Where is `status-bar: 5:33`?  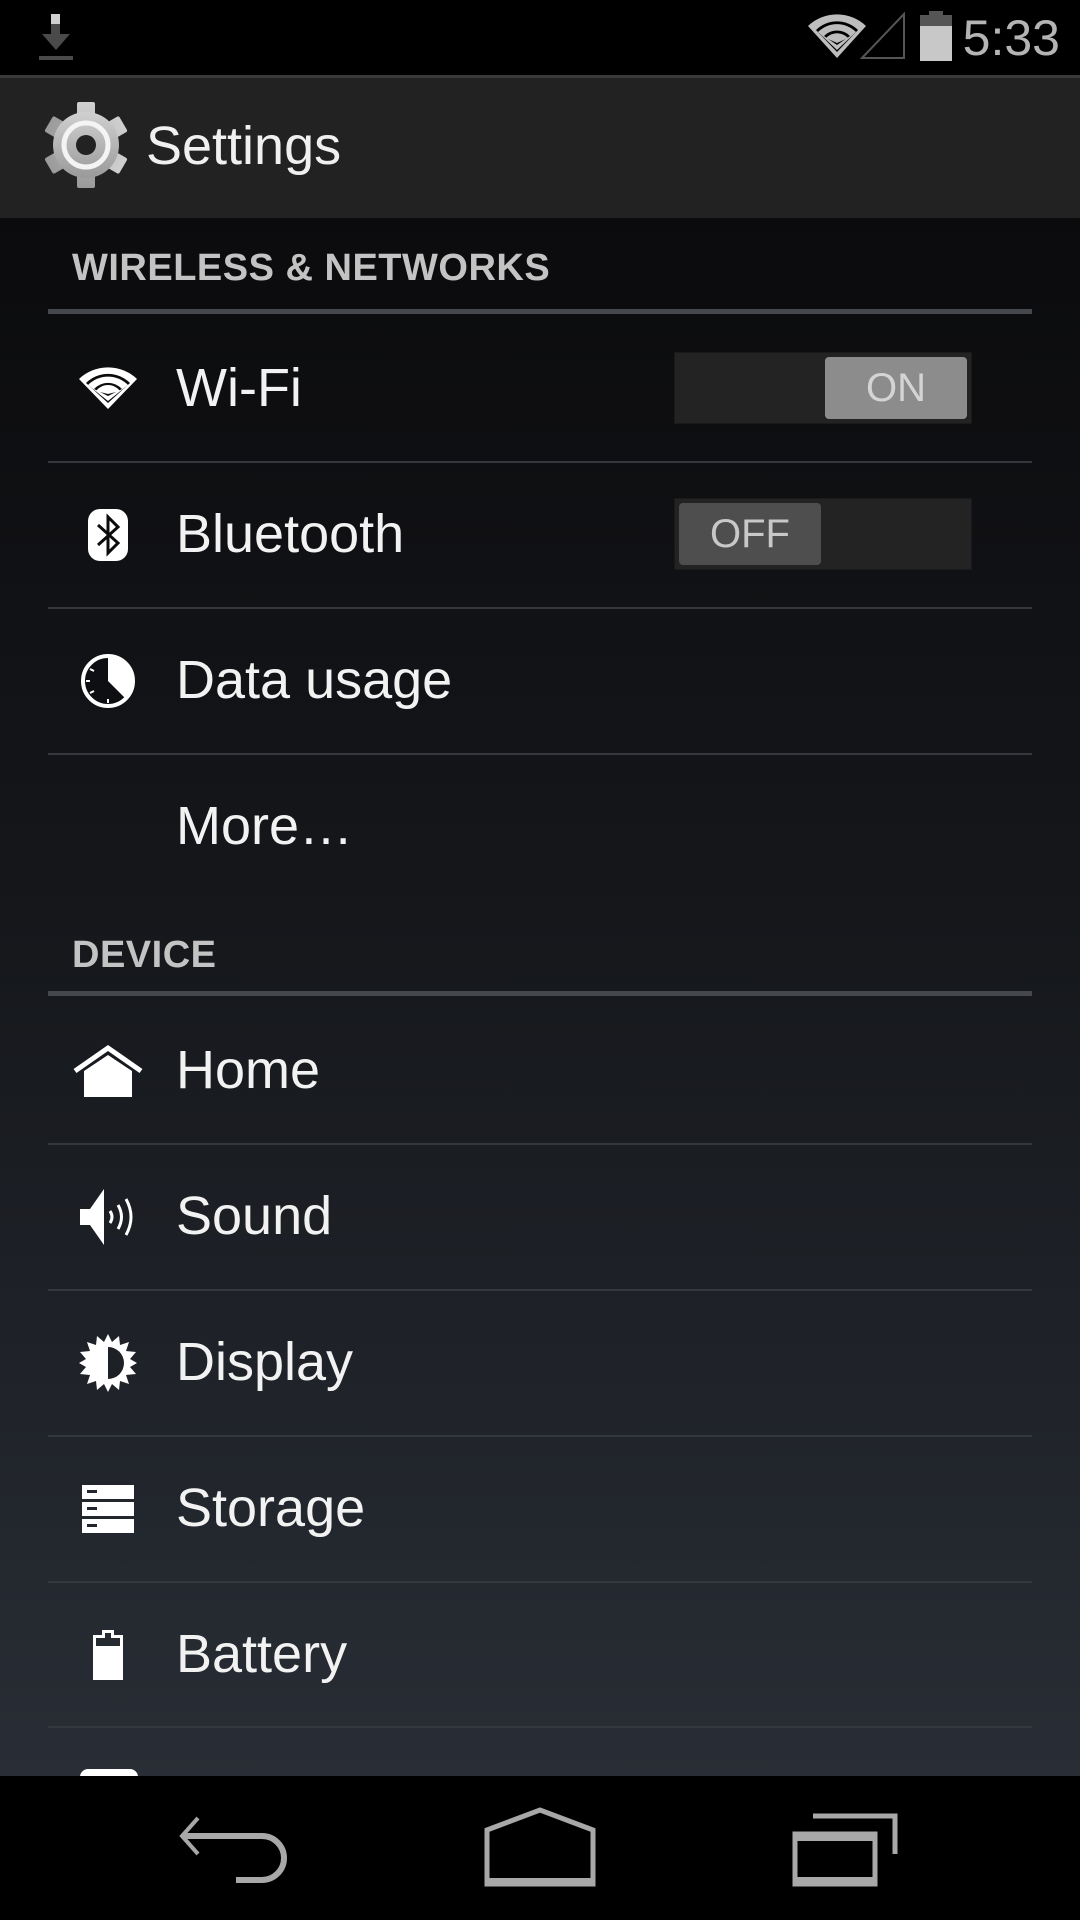
status-bar: 5:33 is located at coordinates (540, 37).